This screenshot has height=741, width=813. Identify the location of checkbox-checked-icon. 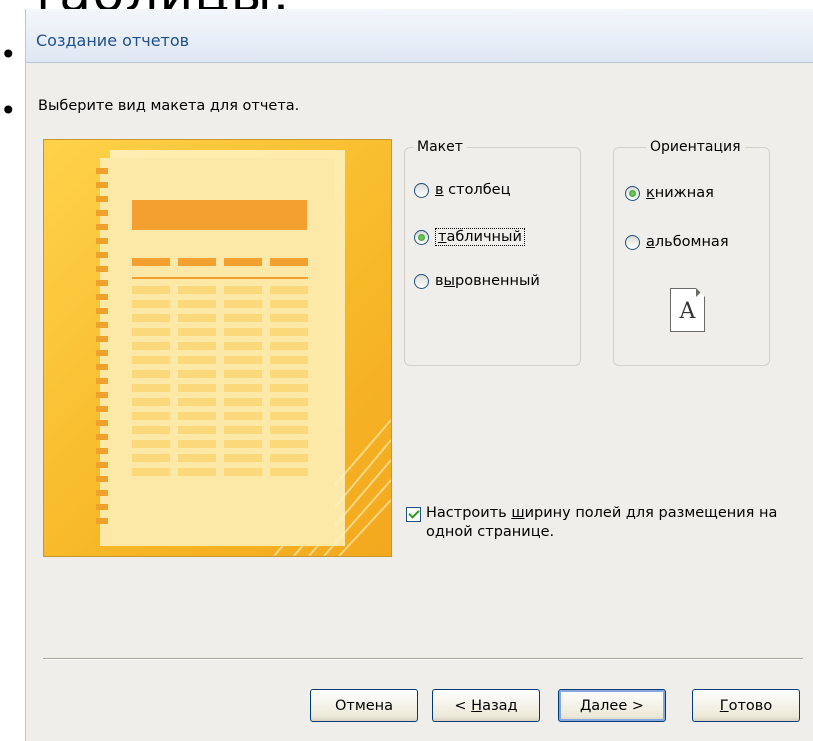
(413, 514).